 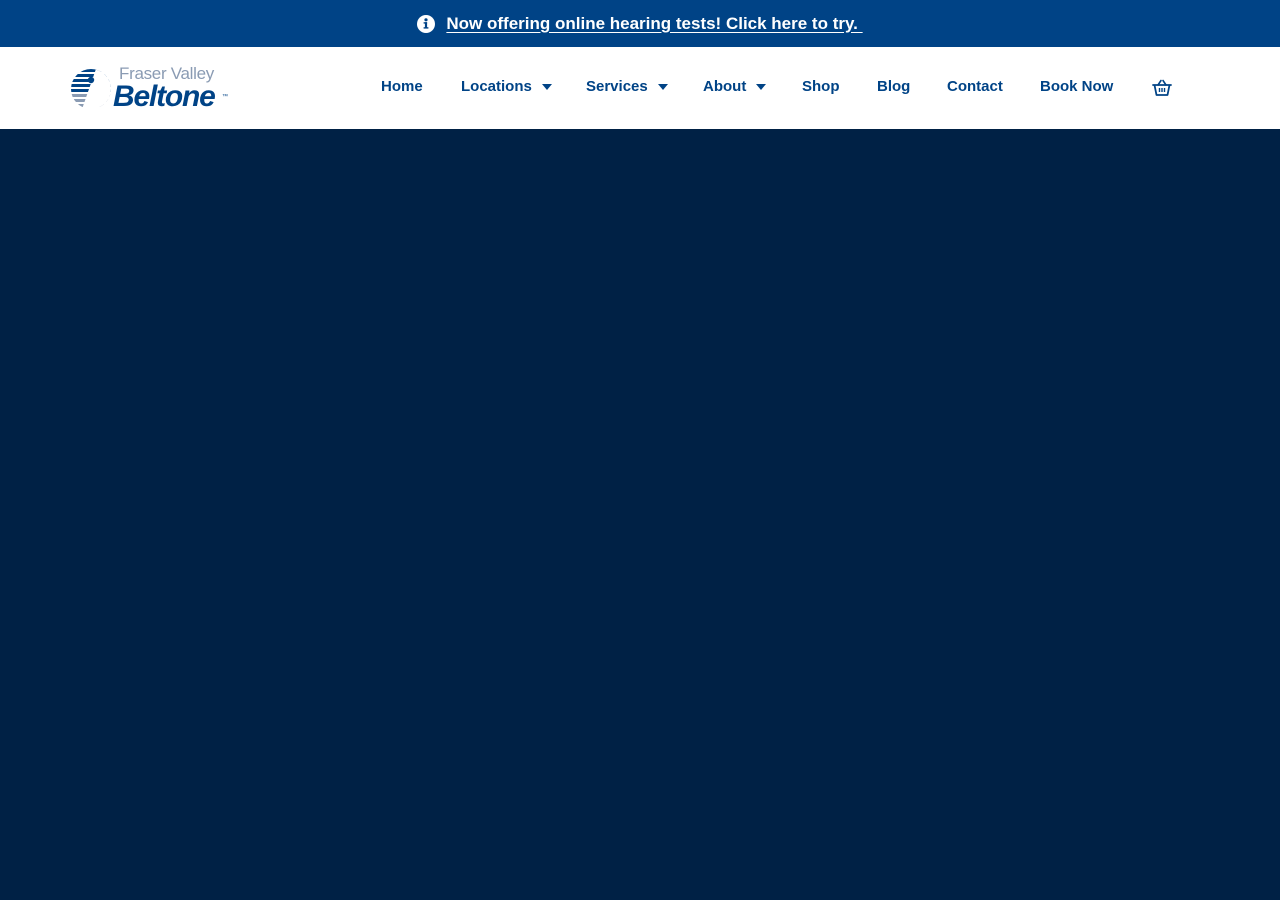 I want to click on nav-item-contact: Contact, so click(x=975, y=86).